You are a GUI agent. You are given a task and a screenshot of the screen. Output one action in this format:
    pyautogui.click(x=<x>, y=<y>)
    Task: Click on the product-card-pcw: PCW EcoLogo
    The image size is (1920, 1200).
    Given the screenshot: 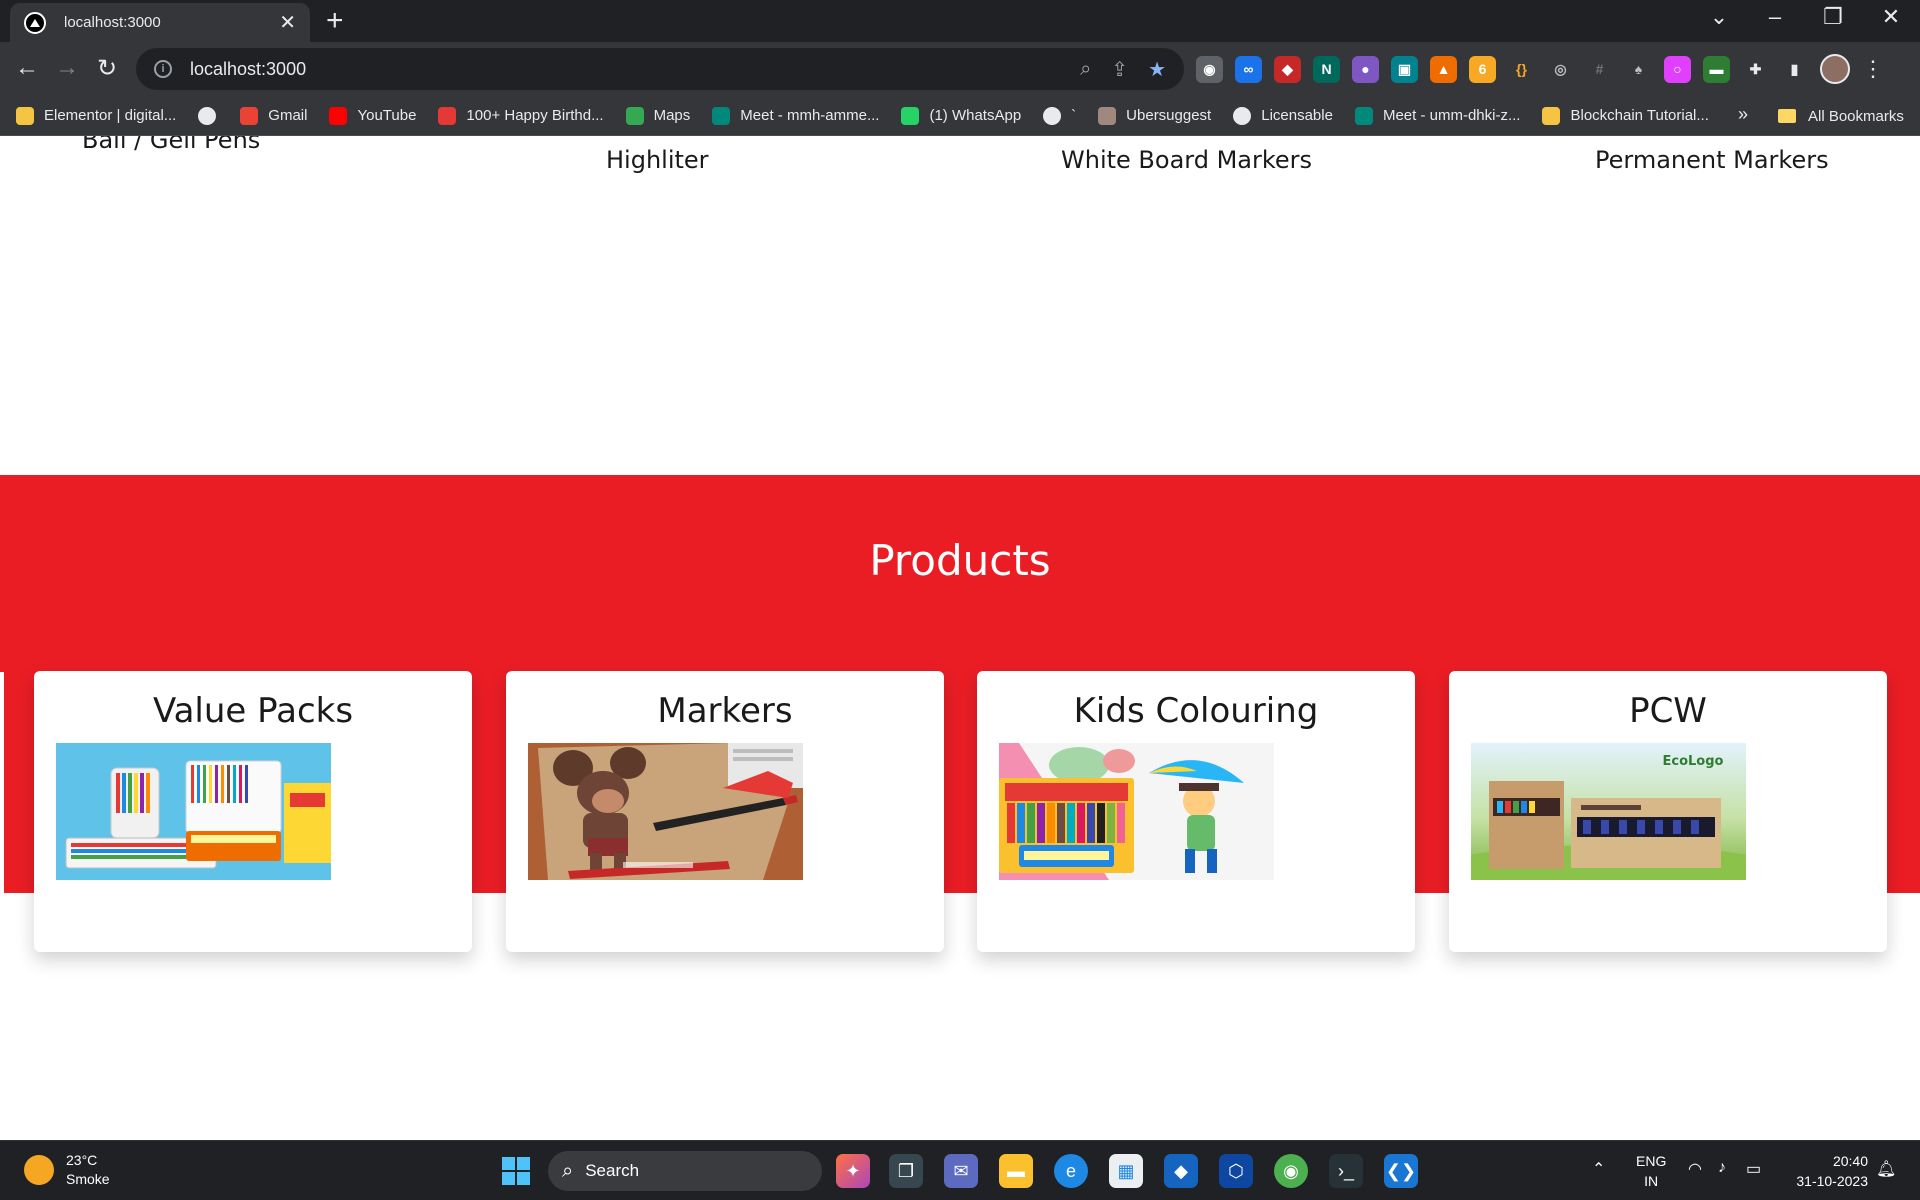 What is the action you would take?
    pyautogui.click(x=1668, y=811)
    